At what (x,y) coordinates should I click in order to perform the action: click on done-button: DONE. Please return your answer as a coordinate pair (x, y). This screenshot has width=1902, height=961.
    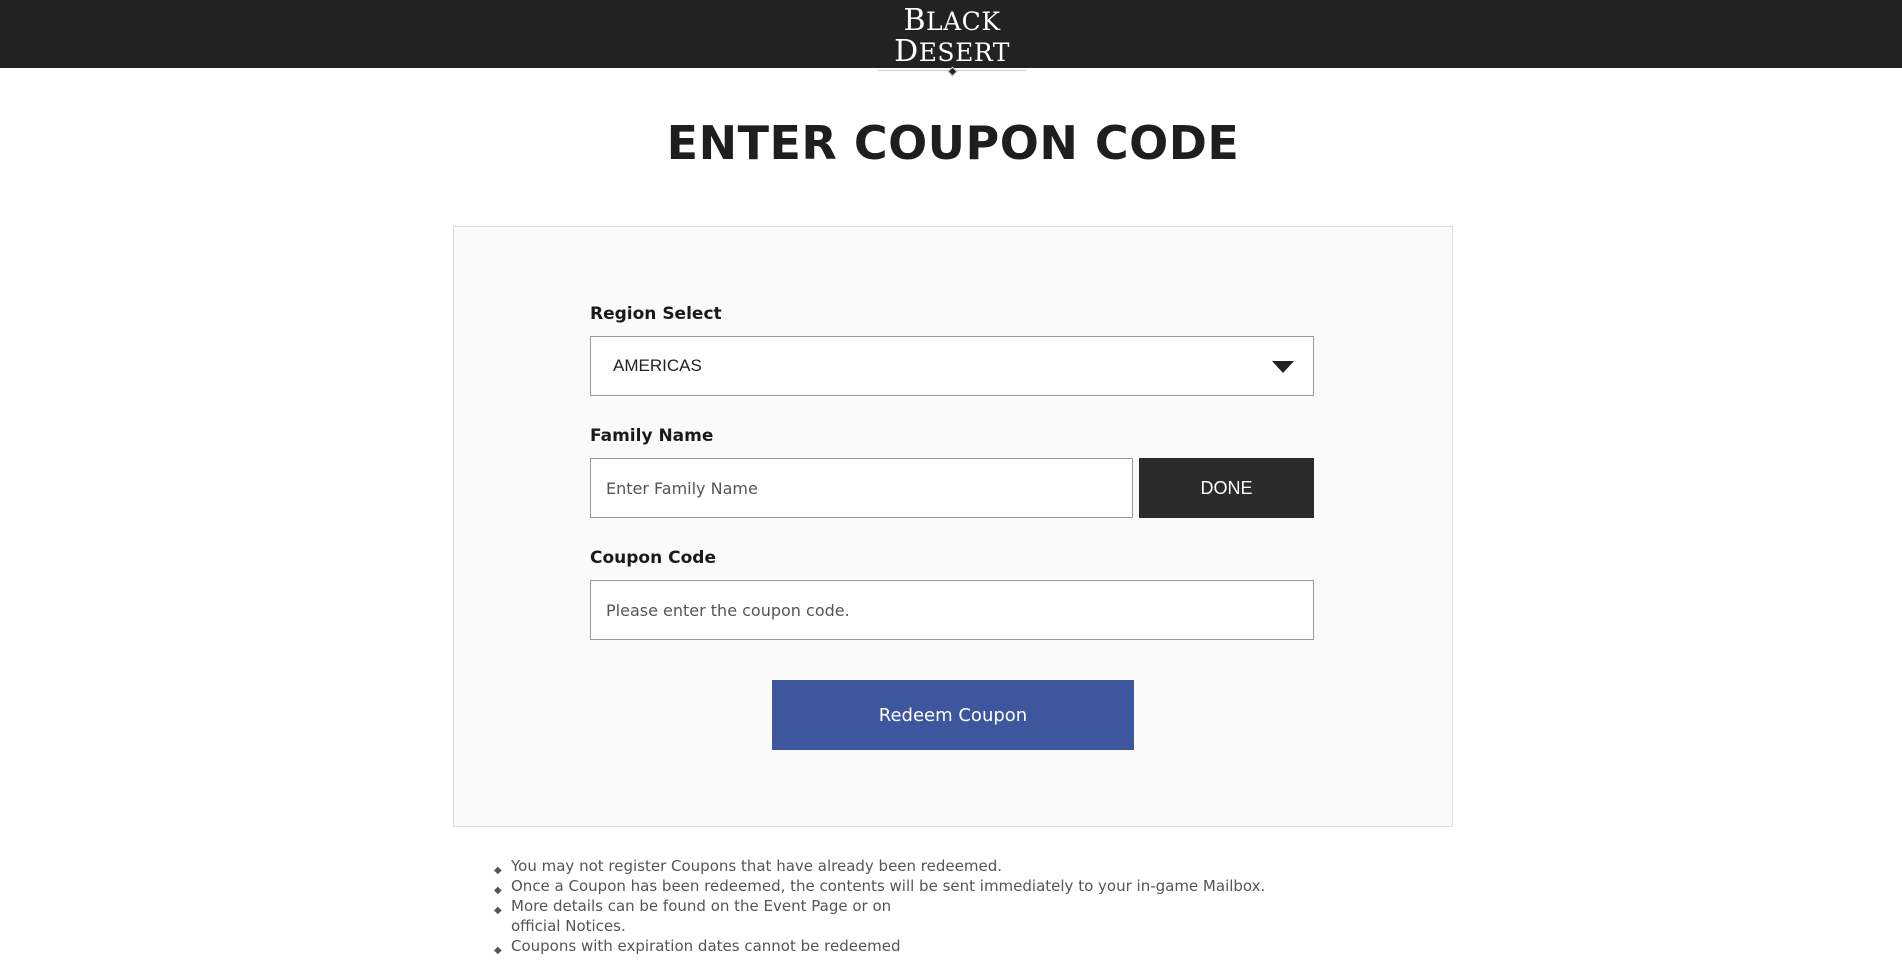
    Looking at the image, I should click on (1226, 488).